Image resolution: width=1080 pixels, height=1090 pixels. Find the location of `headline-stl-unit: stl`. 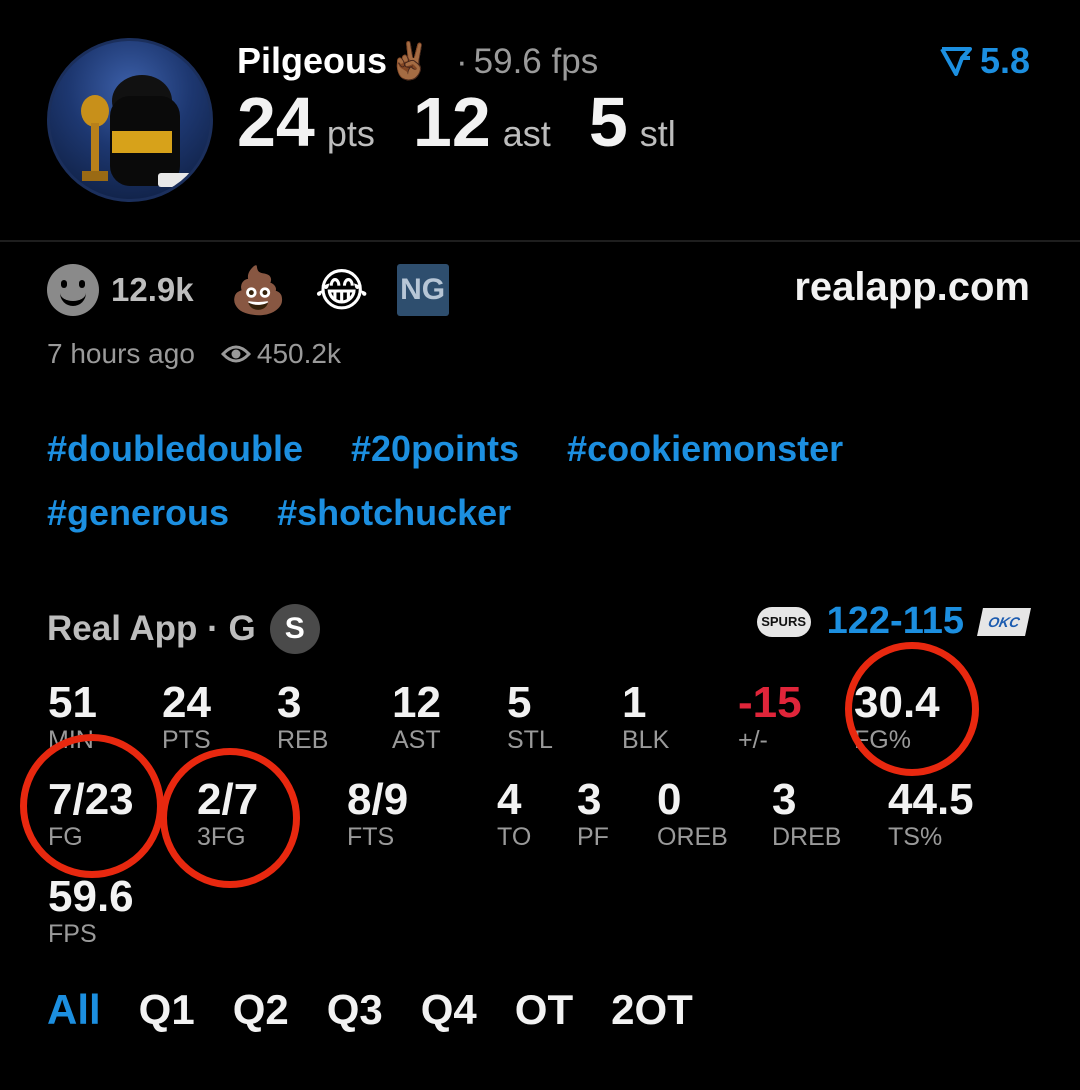

headline-stl-unit: stl is located at coordinates (657, 133).